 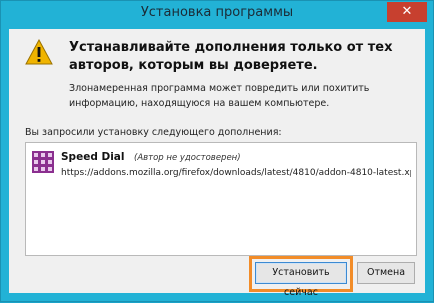 What do you see at coordinates (43, 162) in the screenshot?
I see `speed-dial-grid-icon` at bounding box center [43, 162].